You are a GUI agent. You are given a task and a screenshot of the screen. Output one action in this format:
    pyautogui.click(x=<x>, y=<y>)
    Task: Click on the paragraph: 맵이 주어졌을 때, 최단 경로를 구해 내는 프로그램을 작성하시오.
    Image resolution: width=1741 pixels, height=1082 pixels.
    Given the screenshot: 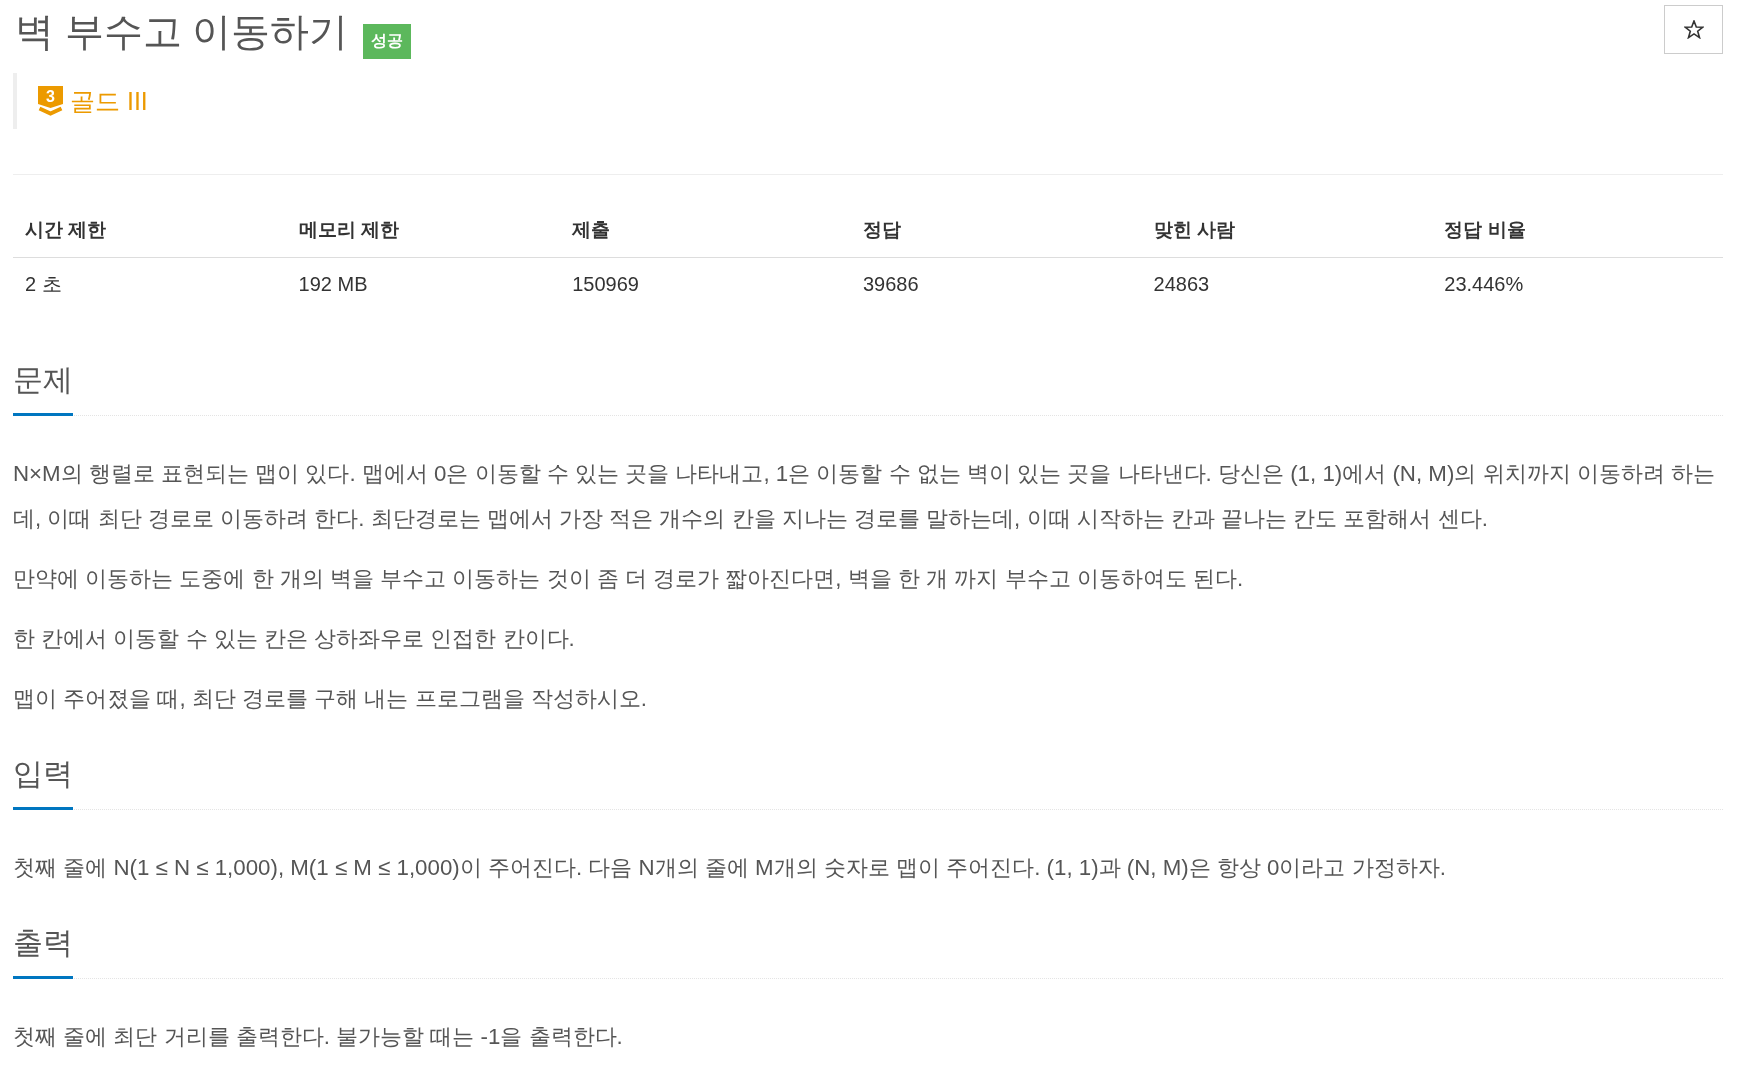 What is the action you would take?
    pyautogui.click(x=330, y=698)
    